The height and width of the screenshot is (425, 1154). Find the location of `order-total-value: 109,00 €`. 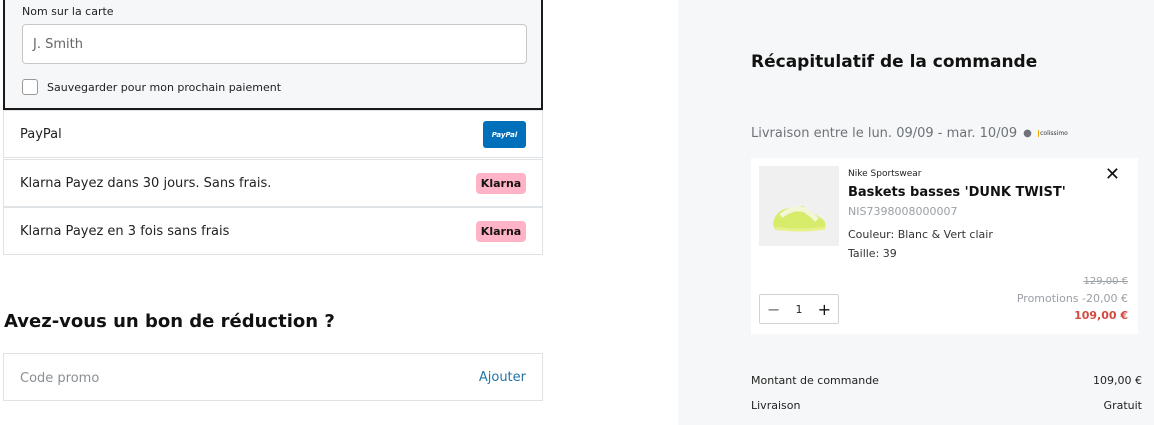

order-total-value: 109,00 € is located at coordinates (1117, 380).